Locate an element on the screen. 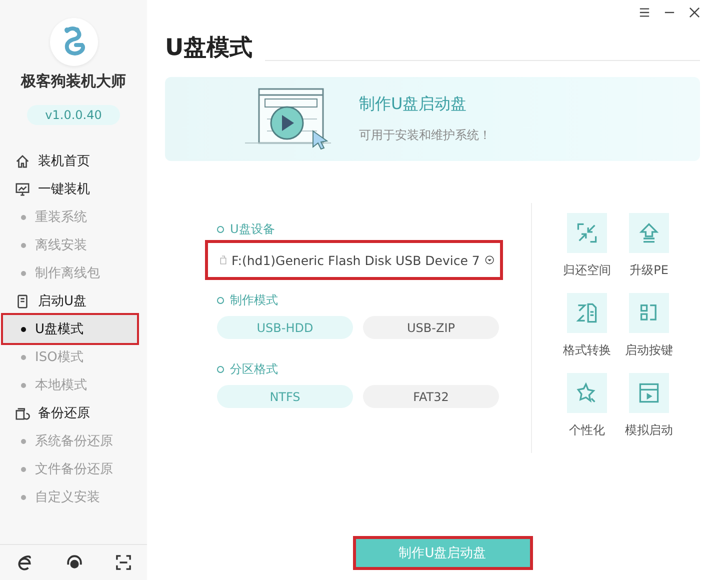 This screenshot has width=717, height=580. sidebar-item: 离线安装 is located at coordinates (73, 245).